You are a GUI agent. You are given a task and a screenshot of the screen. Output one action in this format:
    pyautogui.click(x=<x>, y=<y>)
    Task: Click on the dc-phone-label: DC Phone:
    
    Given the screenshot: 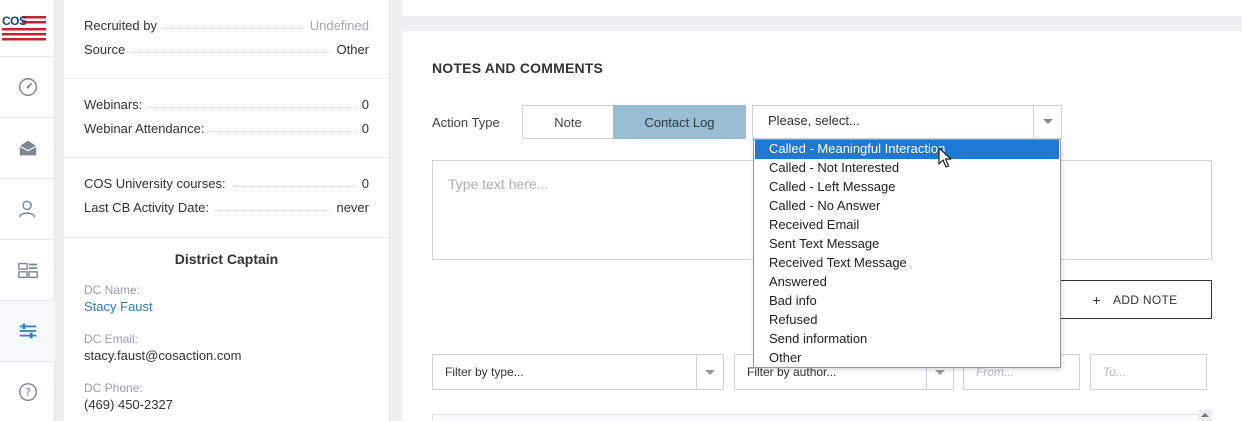 What is the action you would take?
    pyautogui.click(x=113, y=388)
    